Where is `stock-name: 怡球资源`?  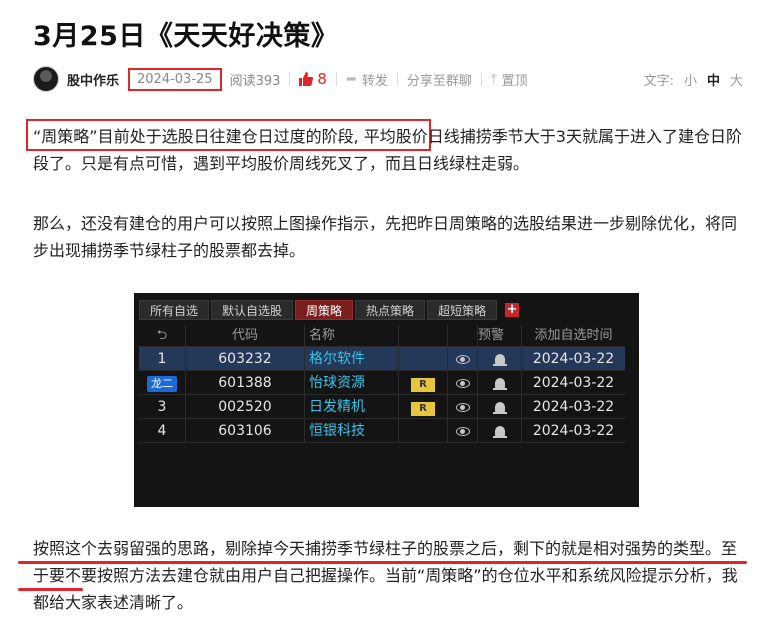 stock-name: 怡球资源 is located at coordinates (352, 382).